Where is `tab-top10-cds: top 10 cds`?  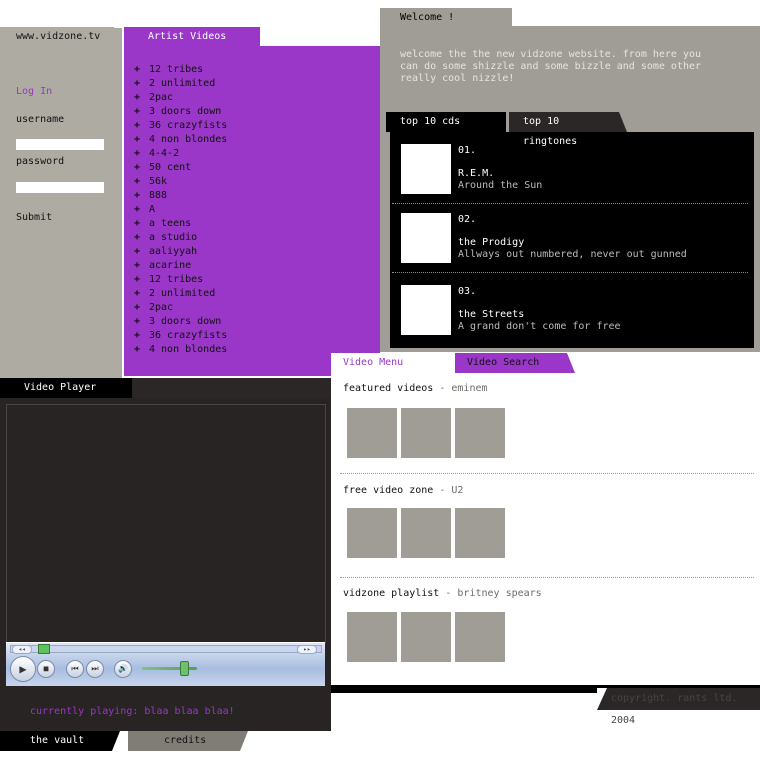 tab-top10-cds: top 10 cds is located at coordinates (446, 122).